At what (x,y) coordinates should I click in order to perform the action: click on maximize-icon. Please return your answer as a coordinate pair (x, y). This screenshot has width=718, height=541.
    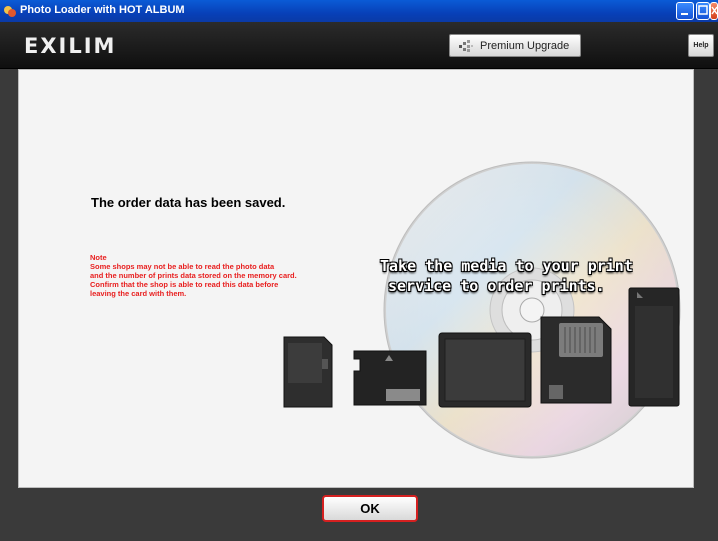
    Looking at the image, I should click on (703, 10).